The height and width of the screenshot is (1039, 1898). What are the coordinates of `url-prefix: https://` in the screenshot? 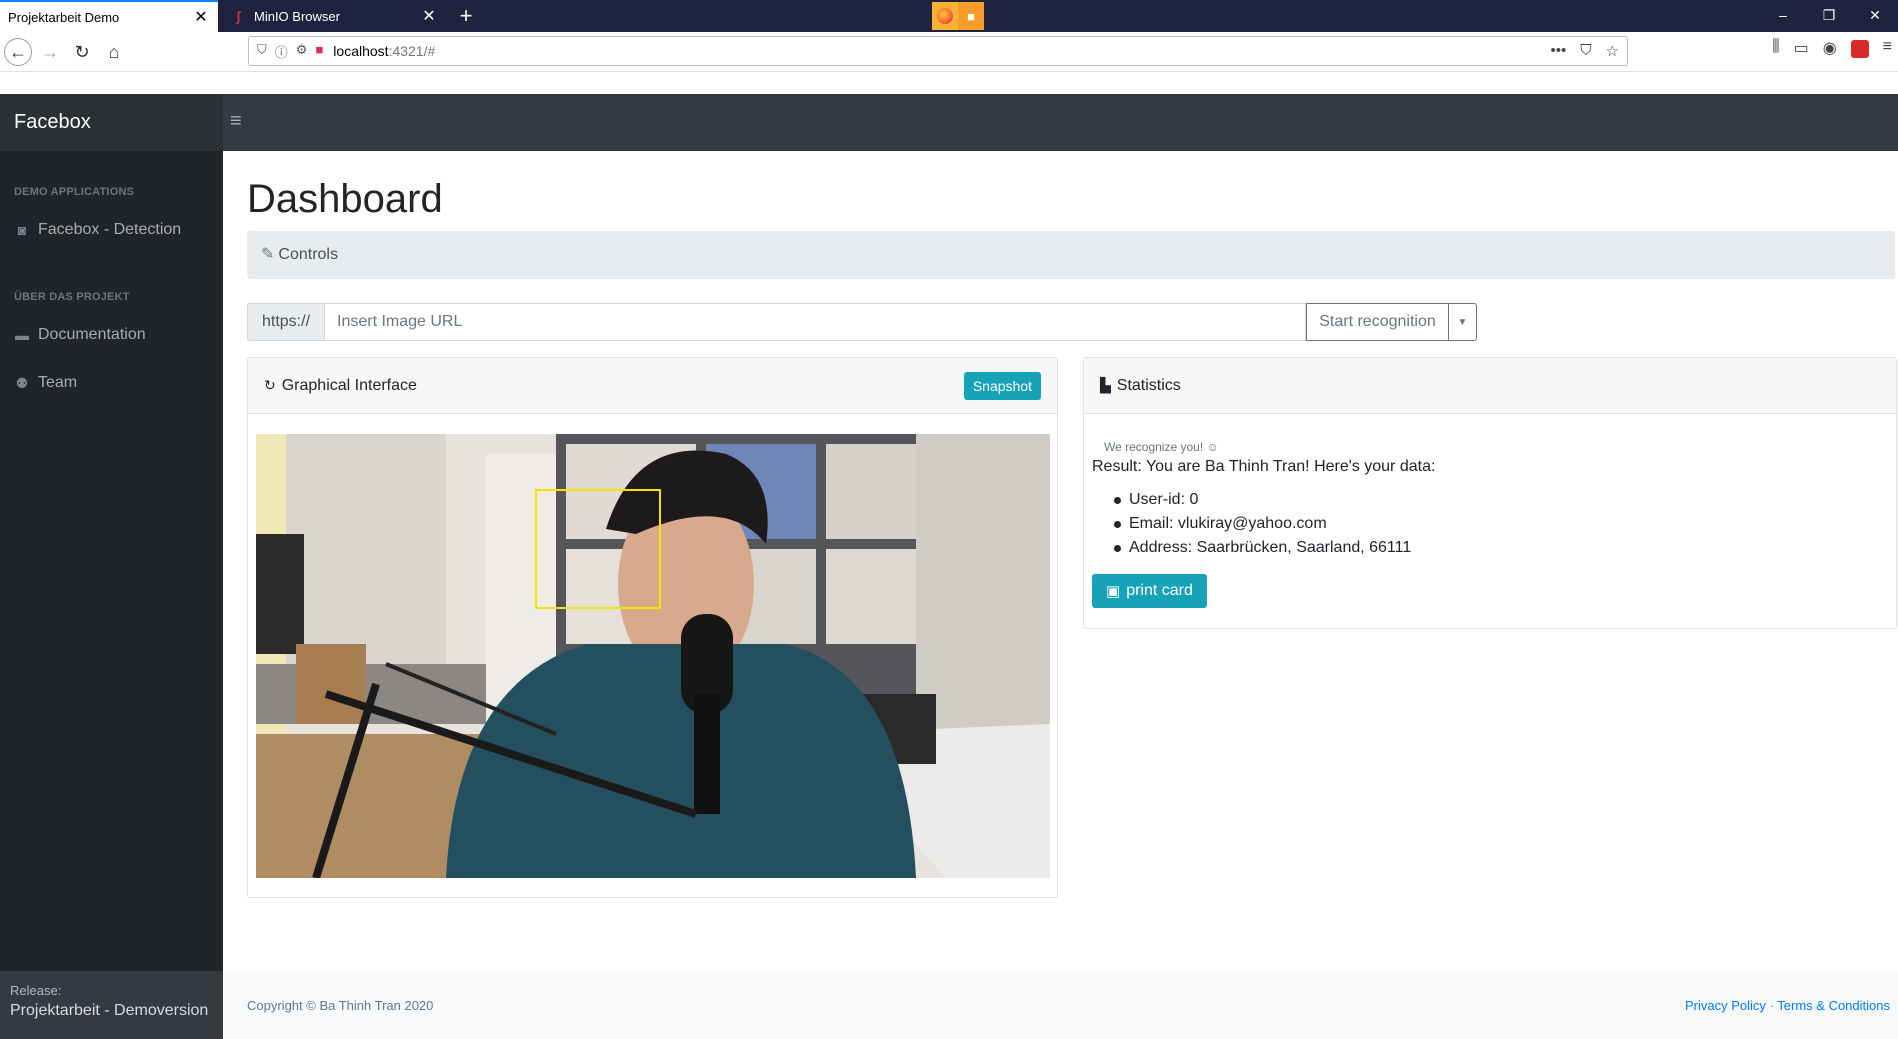 It's located at (286, 322).